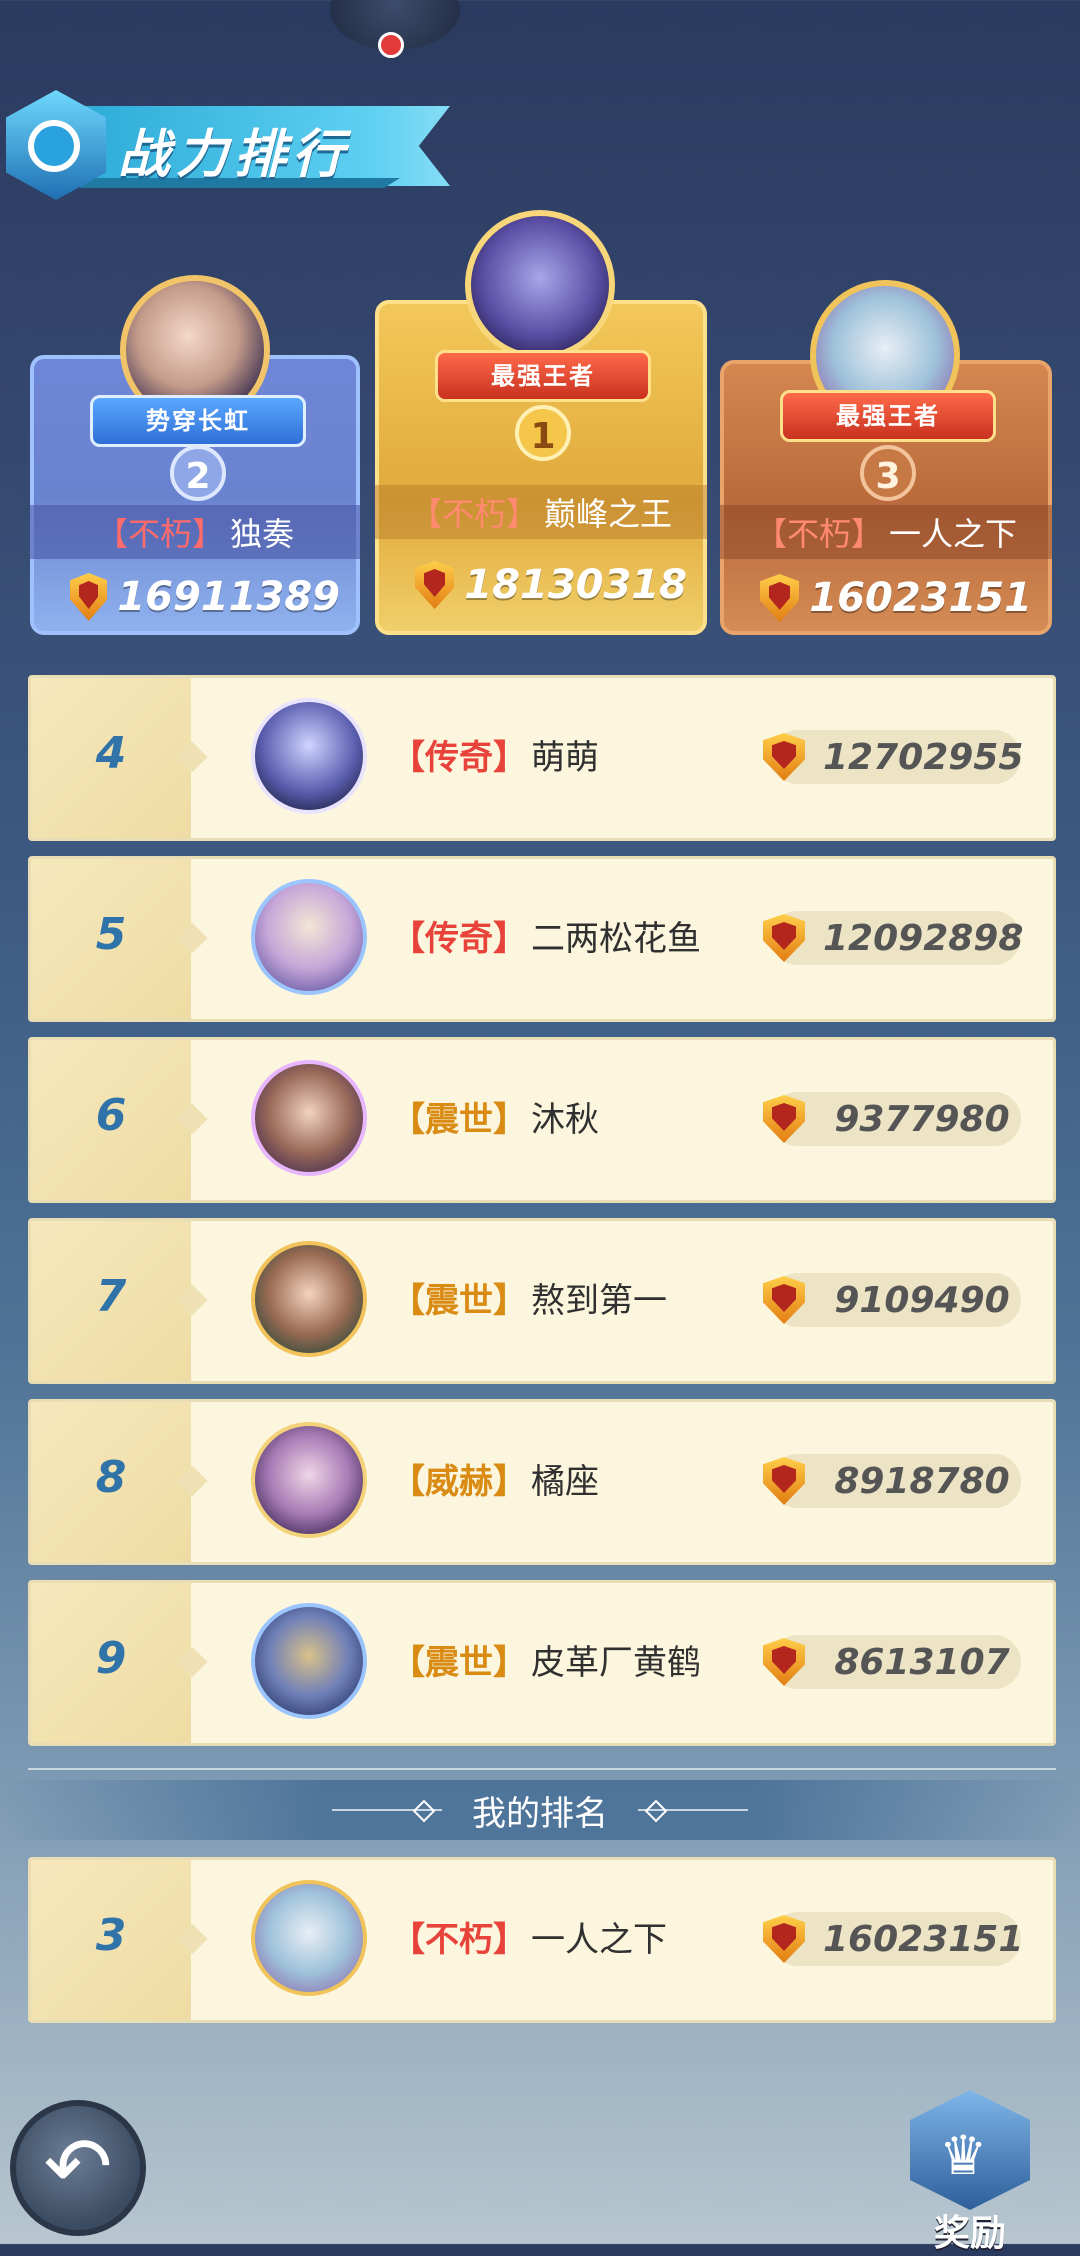 This screenshot has height=2256, width=1080. Describe the element at coordinates (551, 585) in the screenshot. I see `power-value: 18130318` at that location.